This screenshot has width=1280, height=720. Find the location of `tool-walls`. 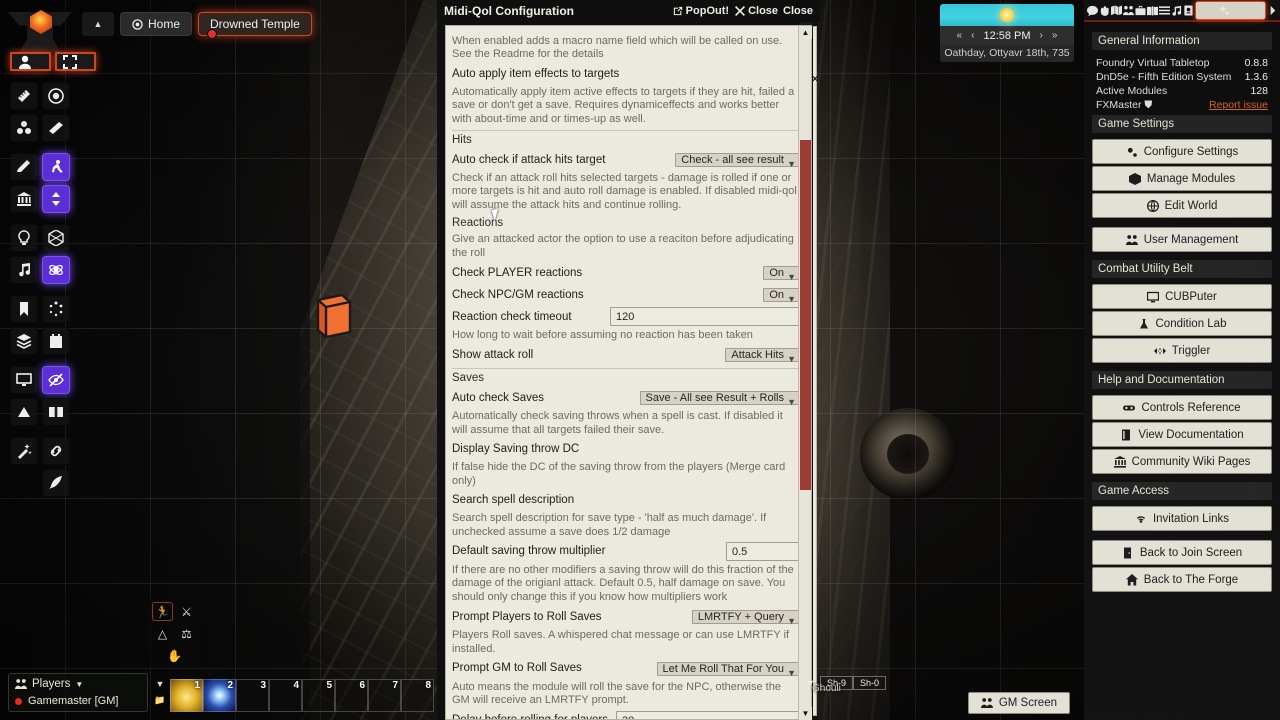

tool-walls is located at coordinates (56, 167).